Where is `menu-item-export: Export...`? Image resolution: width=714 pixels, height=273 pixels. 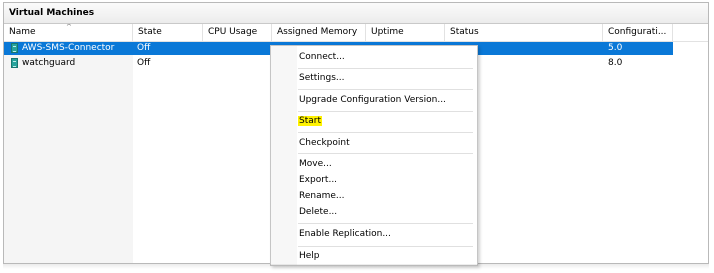
menu-item-export: Export... is located at coordinates (318, 180).